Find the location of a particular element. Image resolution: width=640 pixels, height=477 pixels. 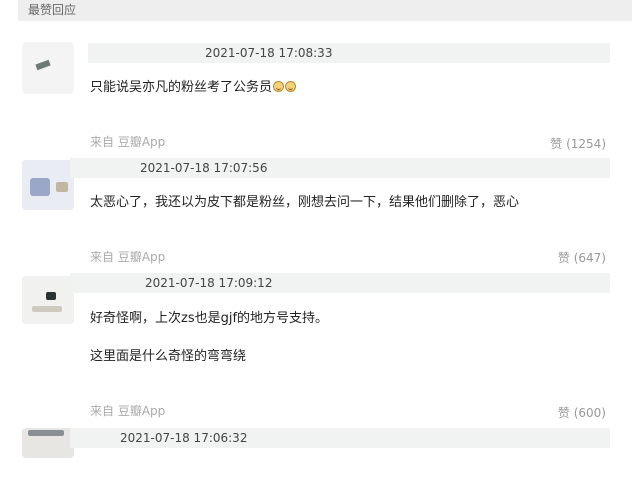

comment-text: 太恶心了，我还以为皮下都是粉丝，刚想去问一下，结果他们删除了，恶心 is located at coordinates (304, 203).